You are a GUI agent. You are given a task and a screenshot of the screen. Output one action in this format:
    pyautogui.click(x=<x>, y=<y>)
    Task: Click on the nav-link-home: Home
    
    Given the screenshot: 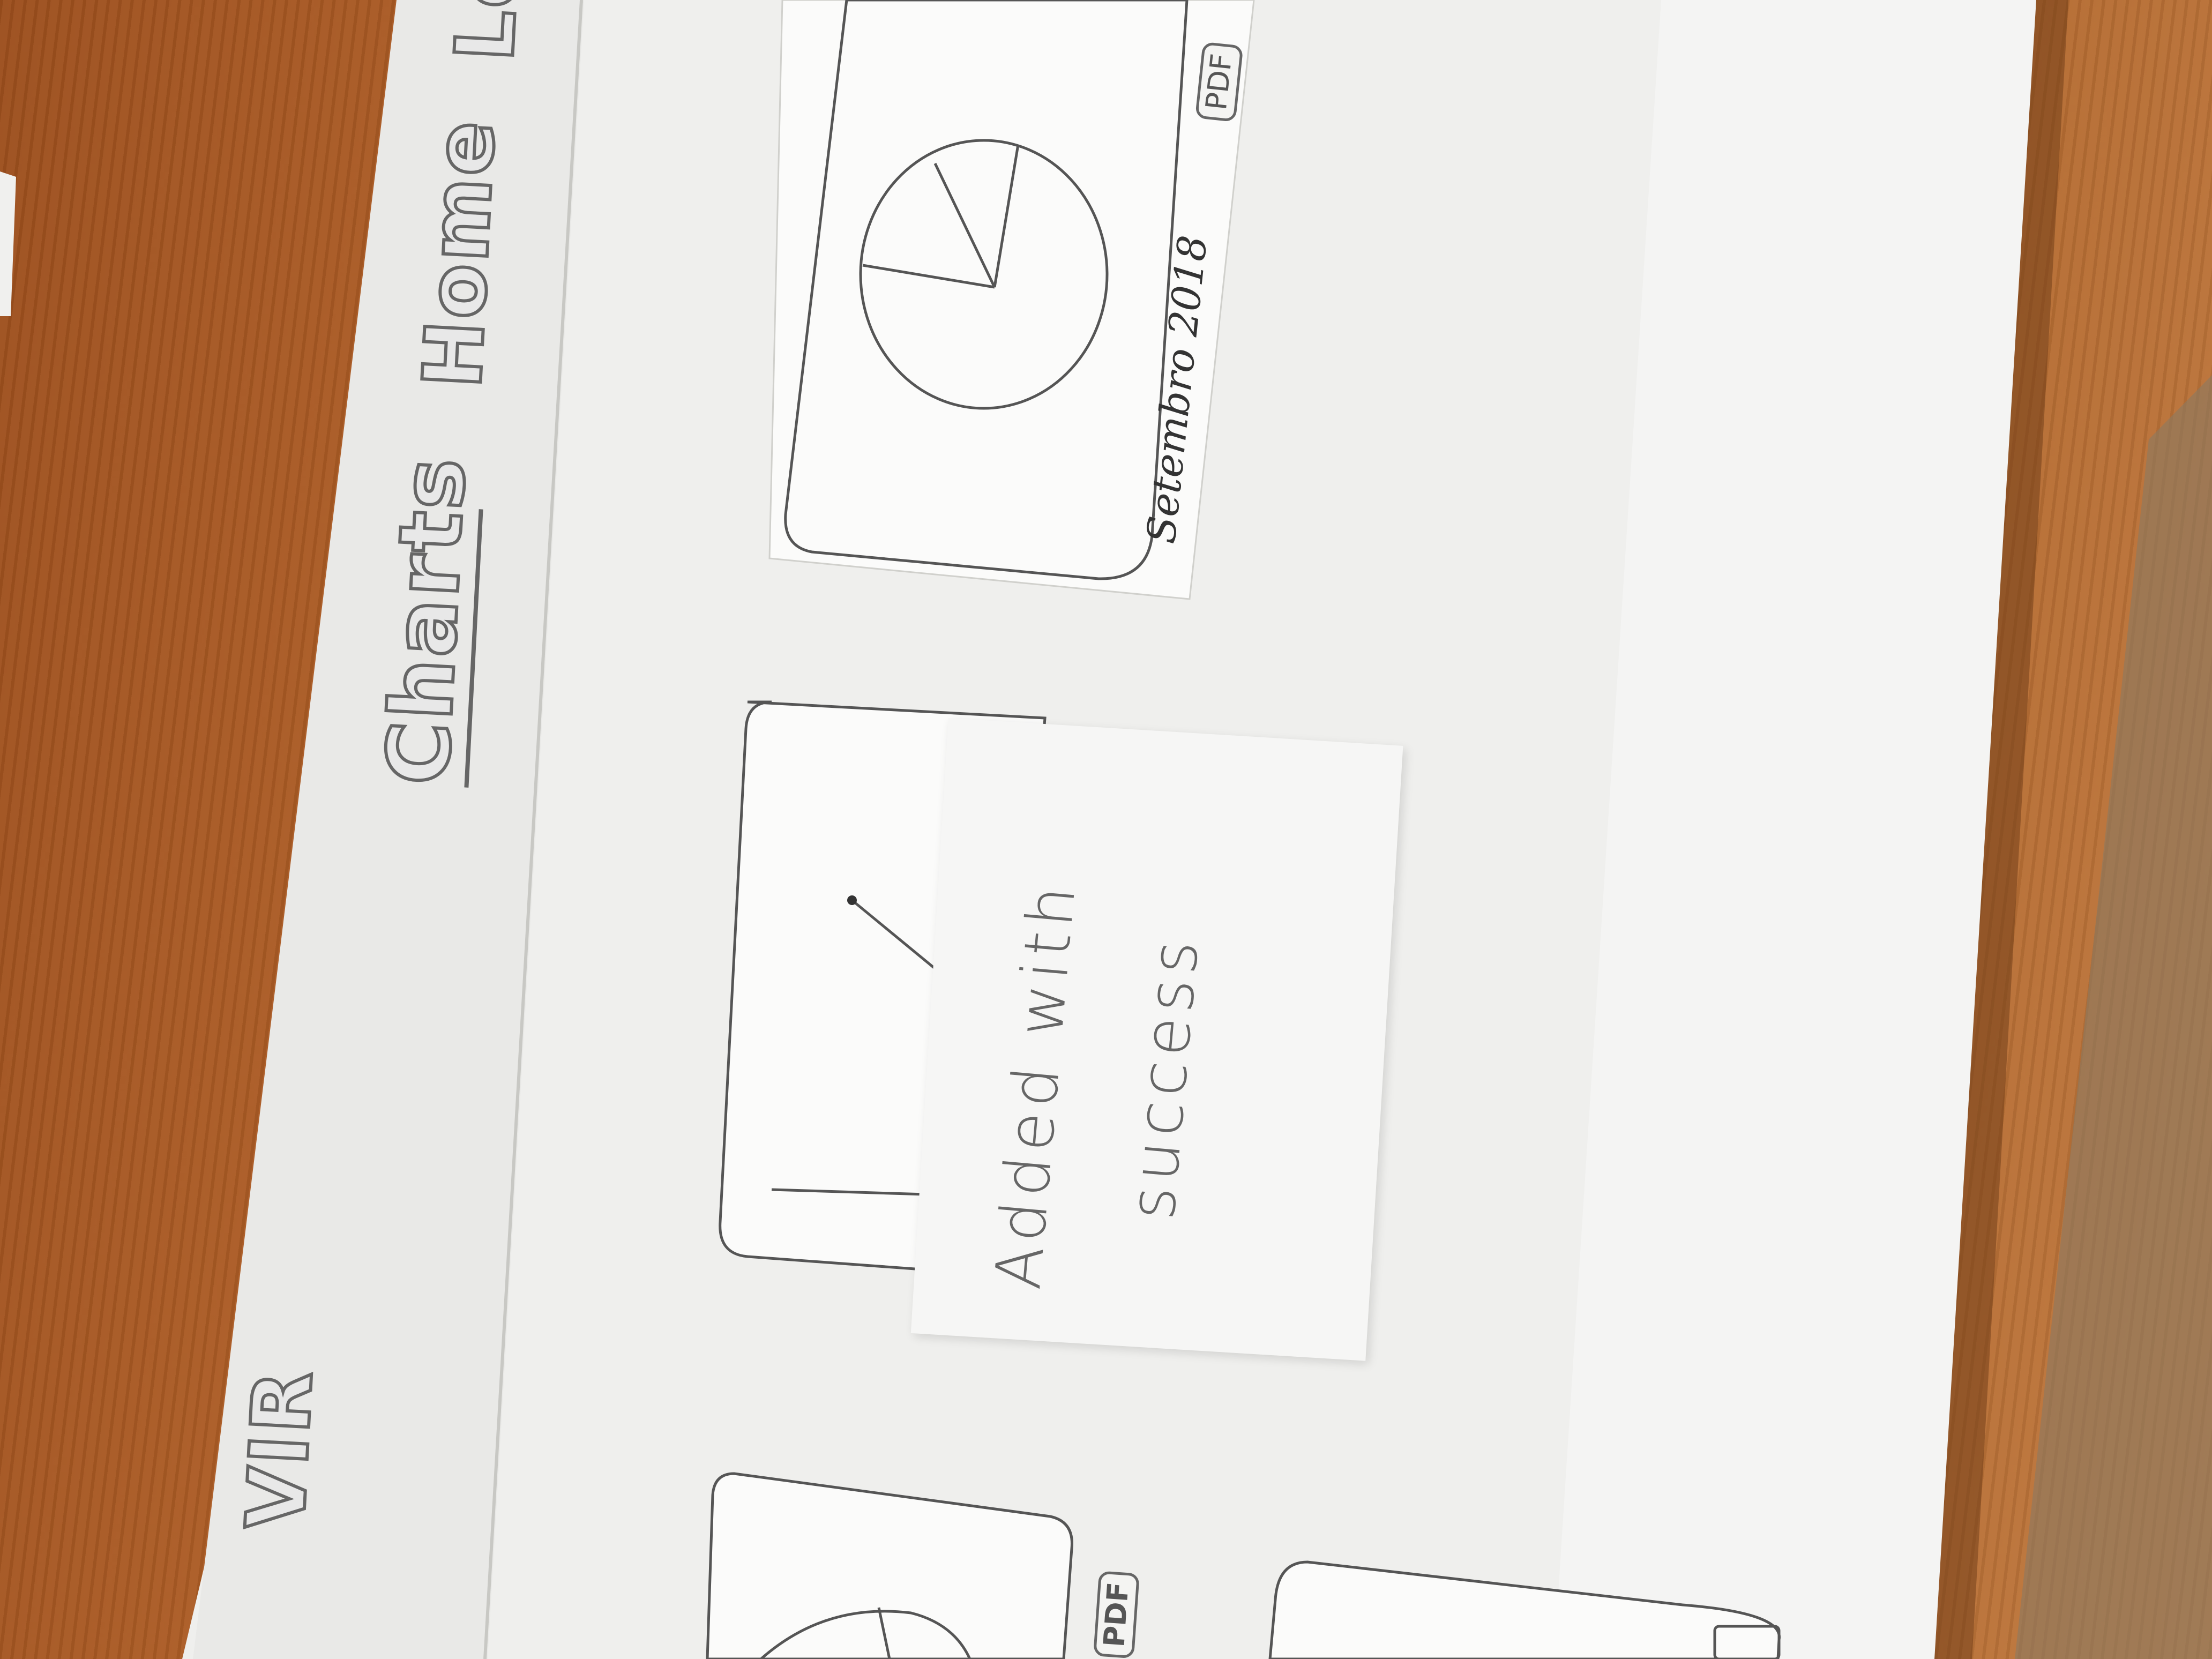 What is the action you would take?
    pyautogui.click(x=460, y=253)
    